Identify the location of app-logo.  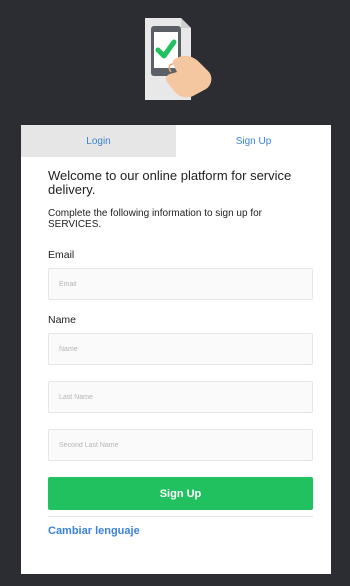
(178, 59).